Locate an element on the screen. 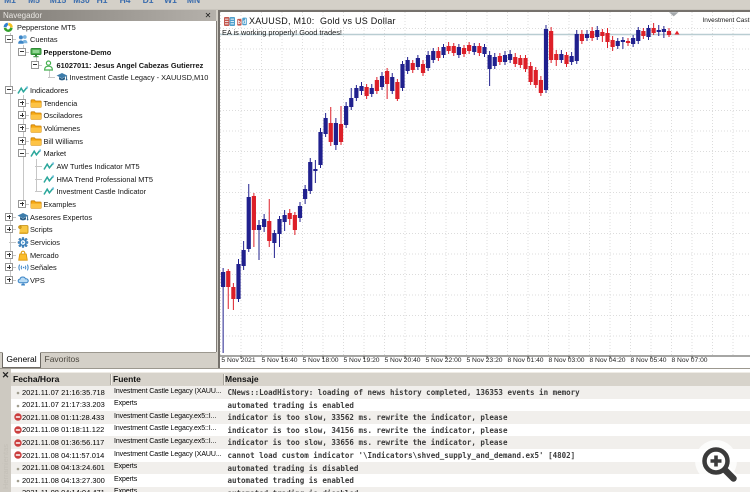  tree-item-investment-castle-indicator: Investment Castle Indicator is located at coordinates (108, 191).